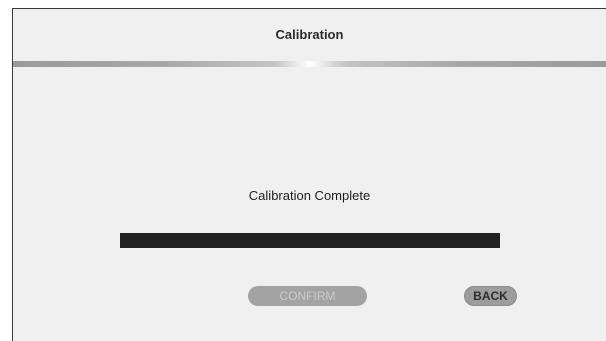  I want to click on progress-bar-fill, so click(310, 240).